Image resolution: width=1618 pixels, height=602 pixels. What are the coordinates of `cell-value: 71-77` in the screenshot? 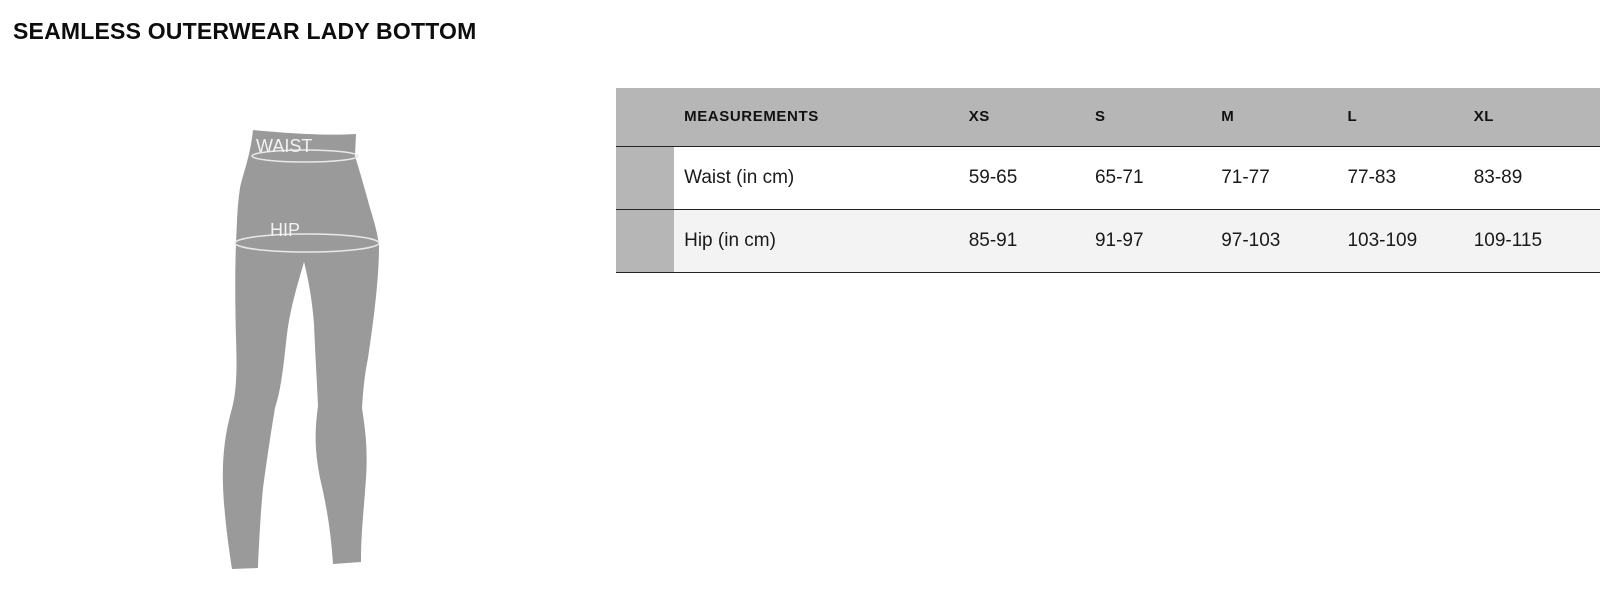 It's located at (1284, 178).